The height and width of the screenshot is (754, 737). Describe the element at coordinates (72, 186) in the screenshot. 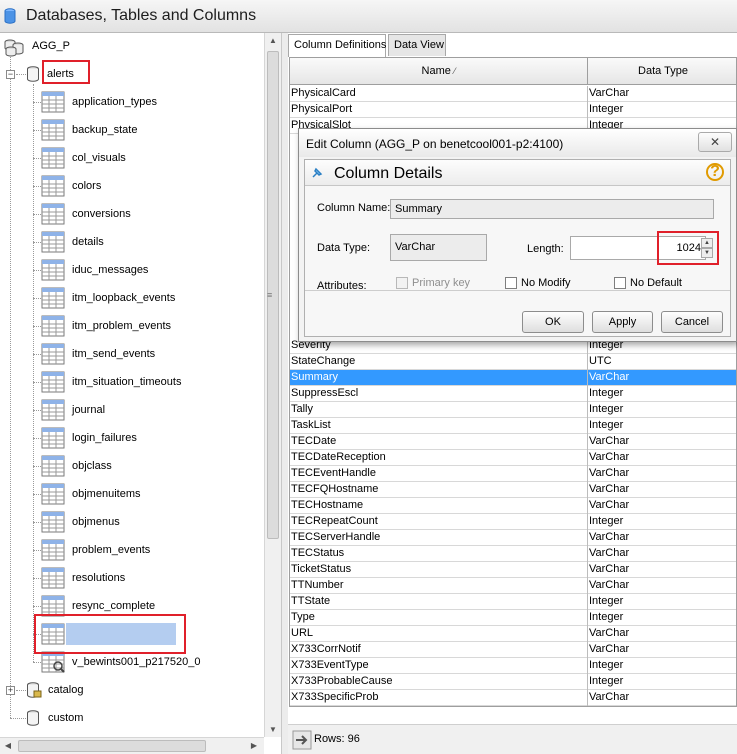

I see `tree-node-table: colors` at that location.